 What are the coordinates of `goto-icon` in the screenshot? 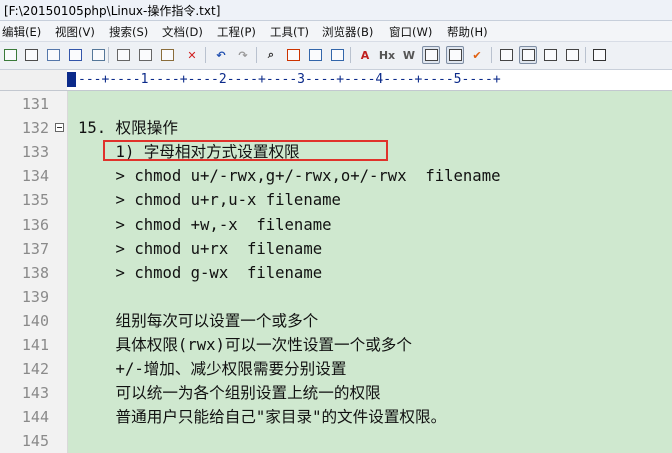 It's located at (315, 55).